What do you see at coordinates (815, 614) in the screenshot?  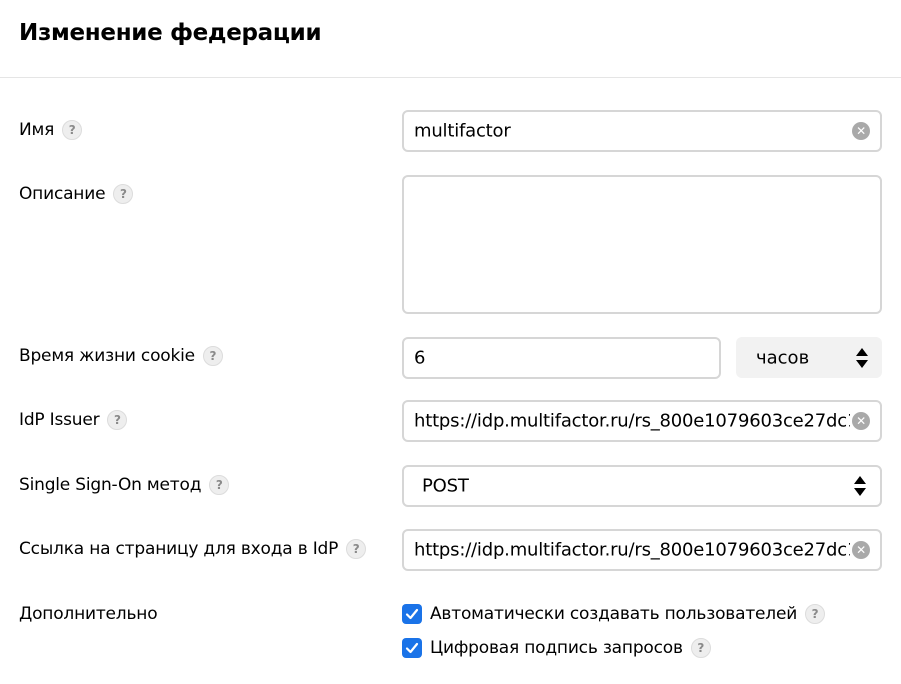 I see `auto-create-users-help-icon: ?` at bounding box center [815, 614].